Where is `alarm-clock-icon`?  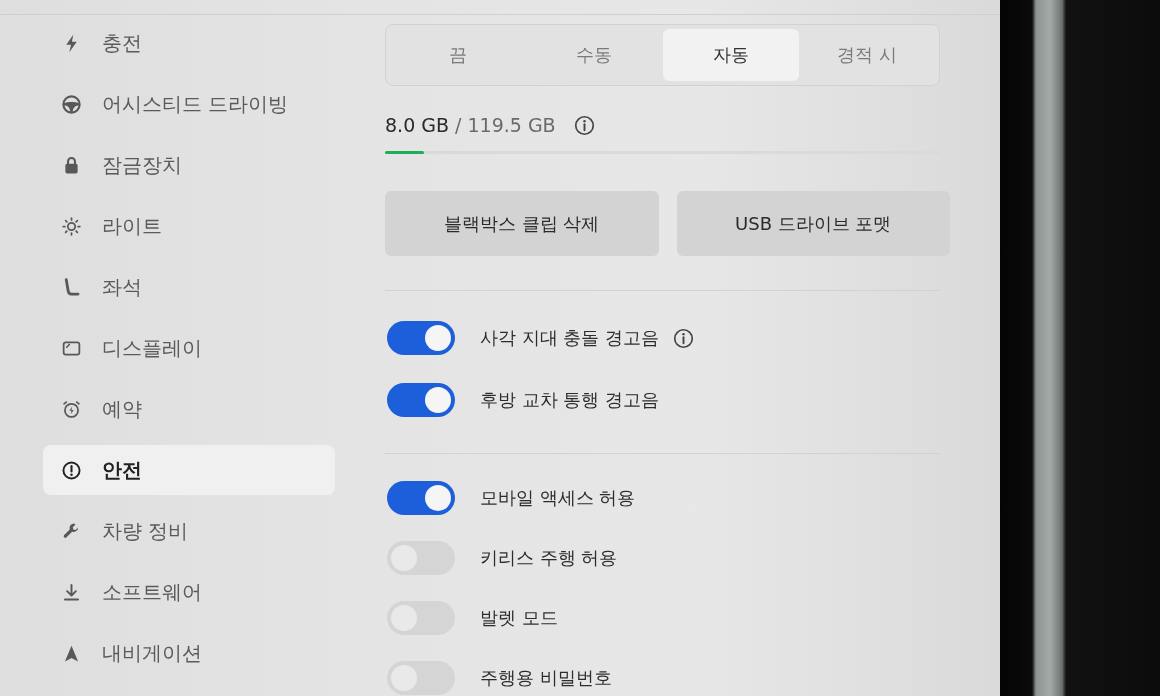
alarm-clock-icon is located at coordinates (71, 409).